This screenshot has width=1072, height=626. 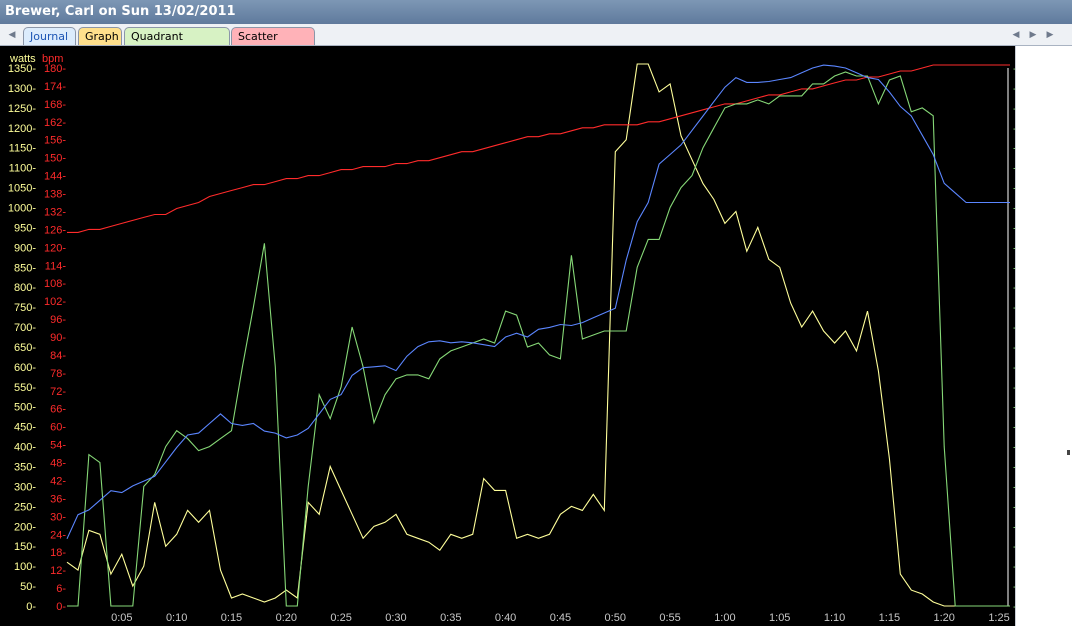 I want to click on watts-tick-label: 700-, so click(x=25, y=328).